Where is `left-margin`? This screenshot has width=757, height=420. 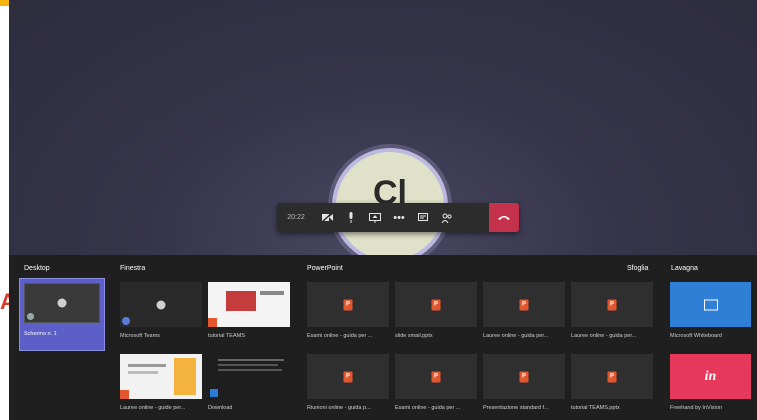 left-margin is located at coordinates (4, 210).